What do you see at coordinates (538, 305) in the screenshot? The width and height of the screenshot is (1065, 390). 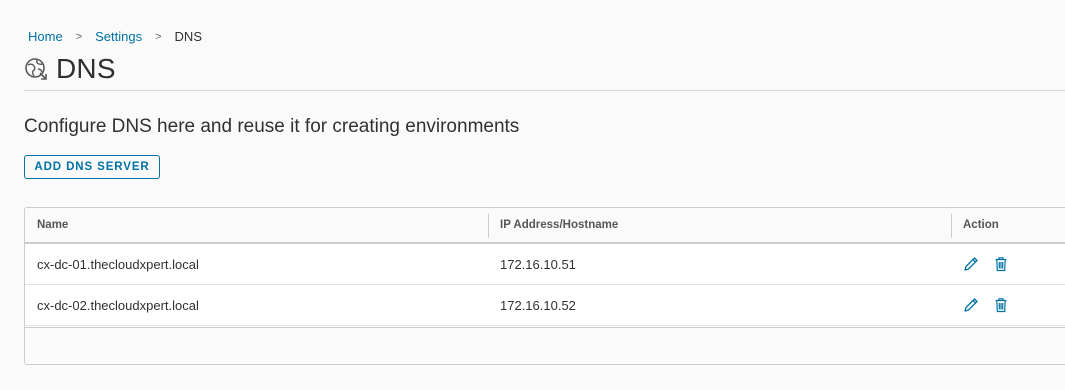 I see `cell-ip: 172.16.10.52` at bounding box center [538, 305].